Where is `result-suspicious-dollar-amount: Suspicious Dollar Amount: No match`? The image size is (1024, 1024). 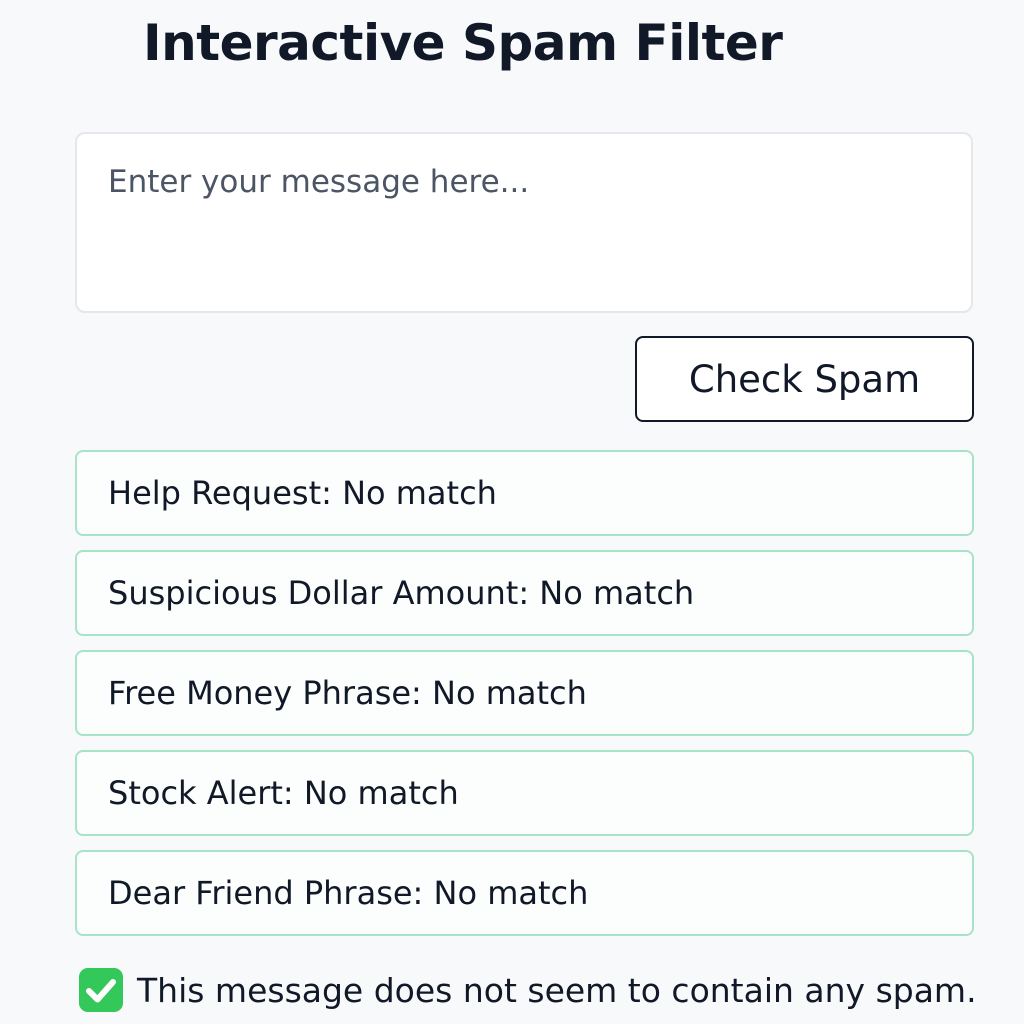
result-suspicious-dollar-amount: Suspicious Dollar Amount: No match is located at coordinates (524, 593).